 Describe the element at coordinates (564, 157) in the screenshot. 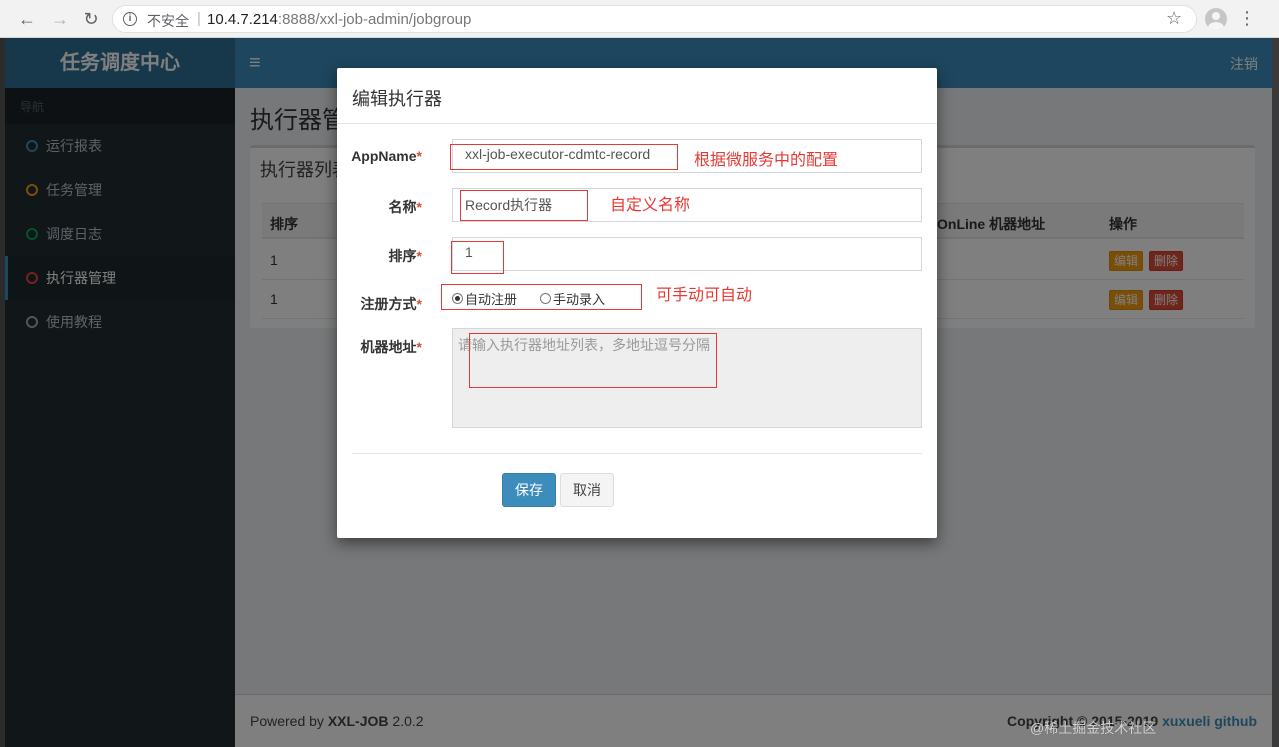

I see `annotation-box-appname` at that location.